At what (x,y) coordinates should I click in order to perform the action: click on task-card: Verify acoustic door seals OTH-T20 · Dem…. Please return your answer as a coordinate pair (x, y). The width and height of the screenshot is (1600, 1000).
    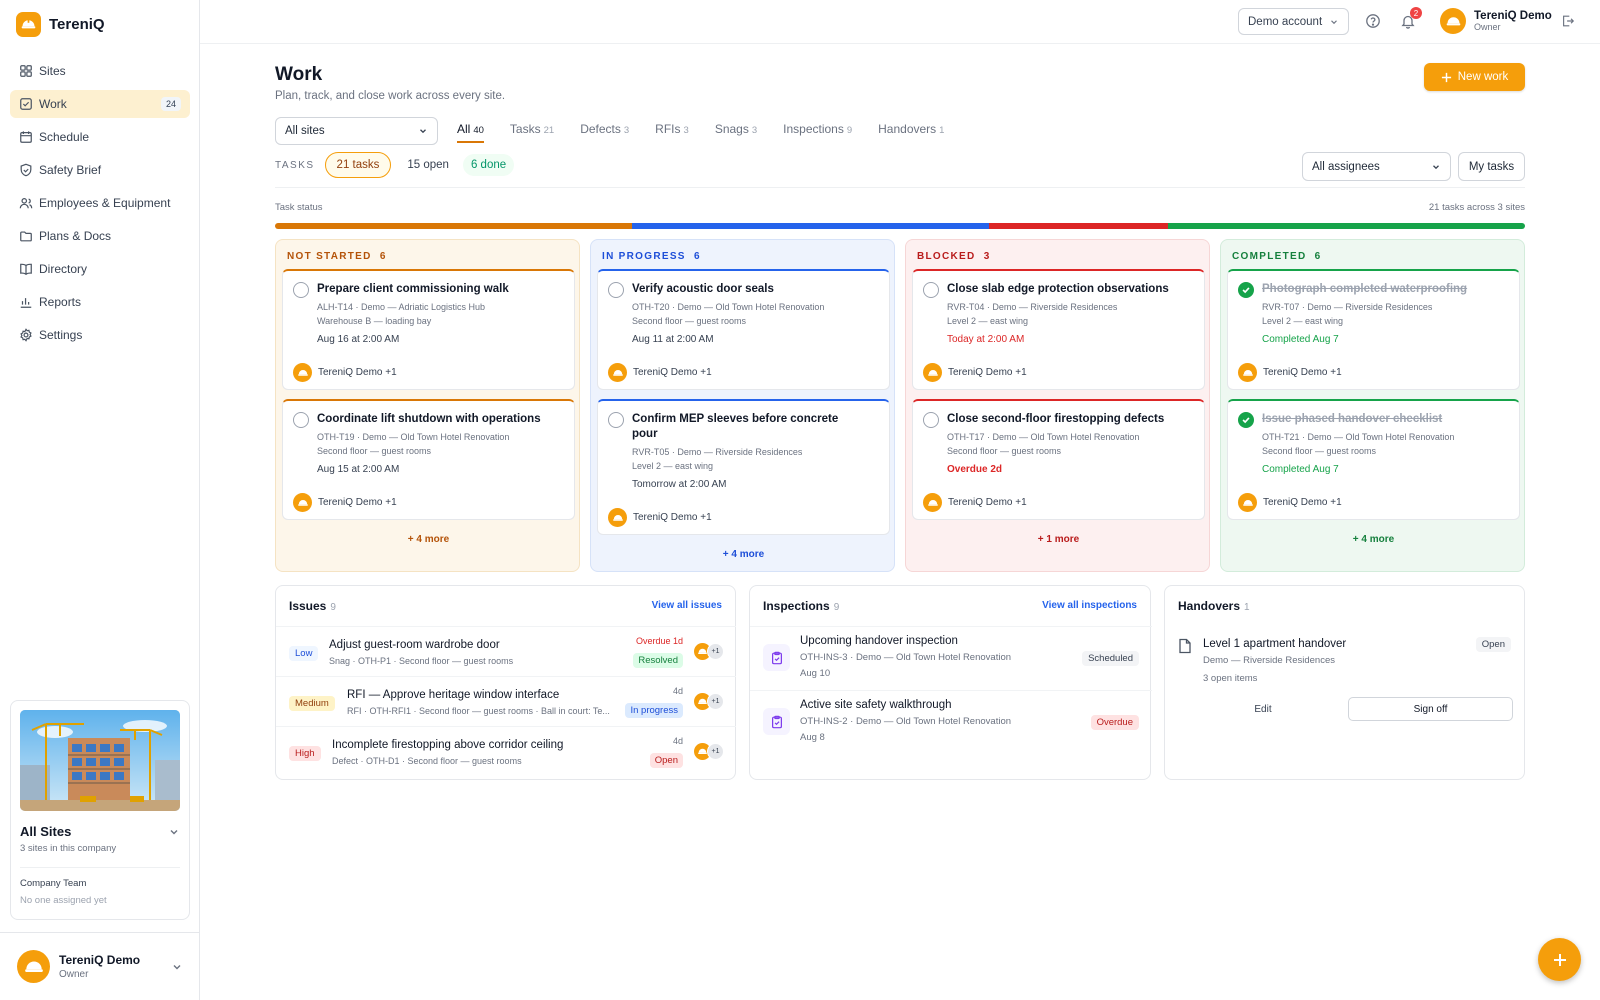
    Looking at the image, I should click on (743, 329).